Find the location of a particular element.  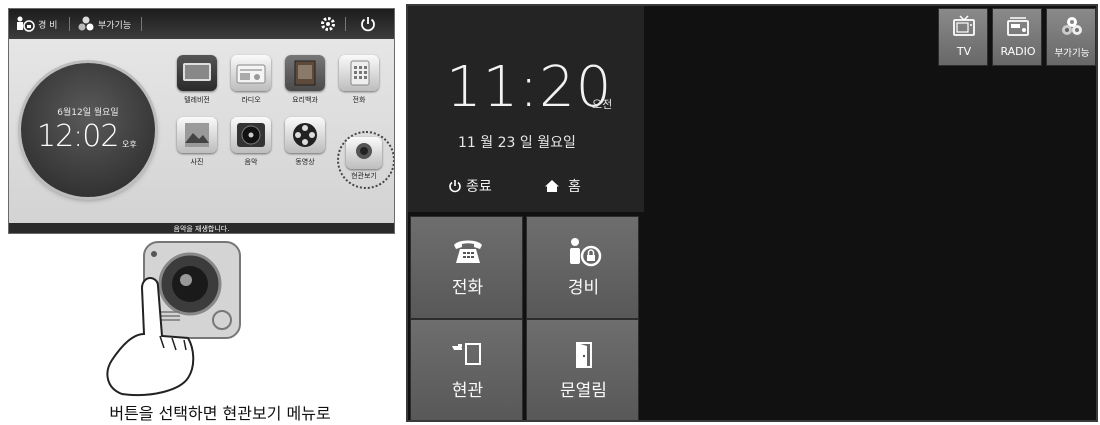

app-label: 음악 is located at coordinates (251, 162).